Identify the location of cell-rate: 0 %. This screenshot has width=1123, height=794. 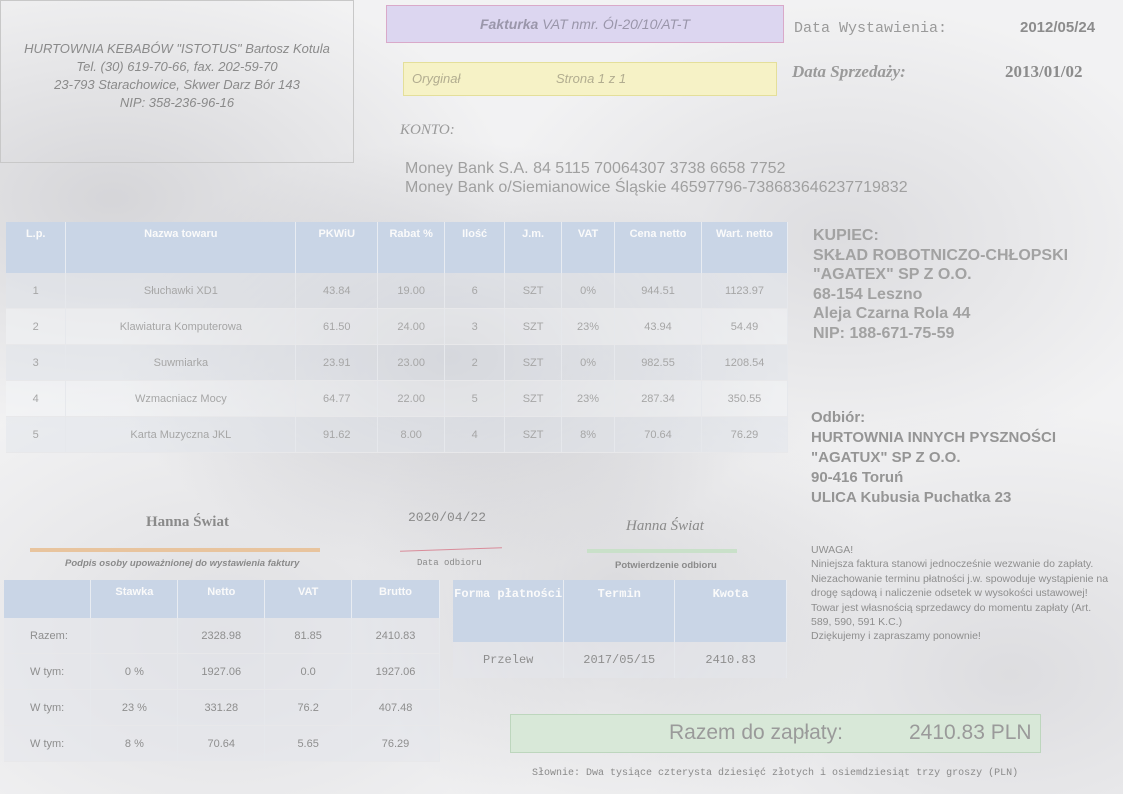
(134, 671).